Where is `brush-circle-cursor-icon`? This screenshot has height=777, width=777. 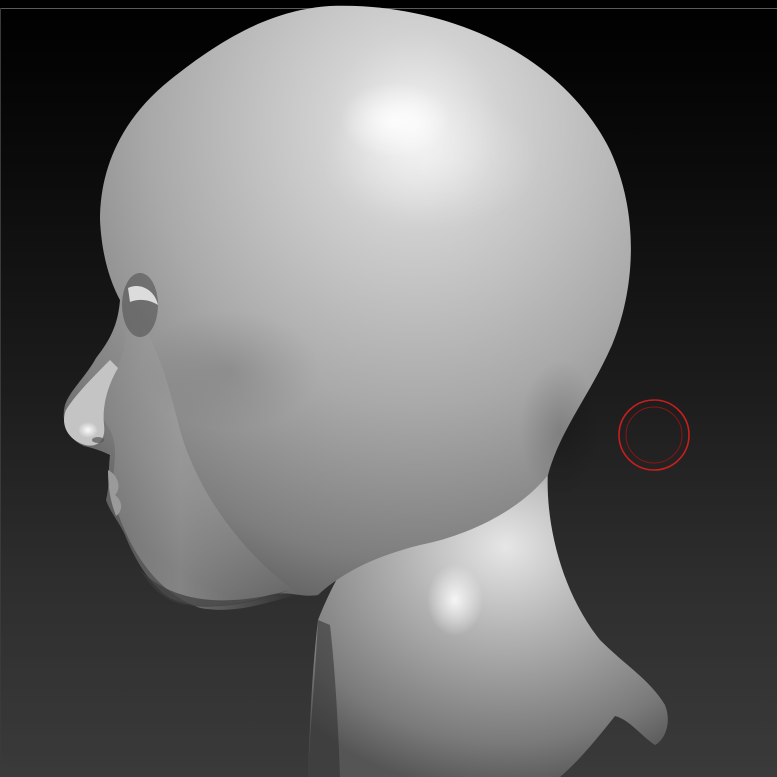
brush-circle-cursor-icon is located at coordinates (654, 435).